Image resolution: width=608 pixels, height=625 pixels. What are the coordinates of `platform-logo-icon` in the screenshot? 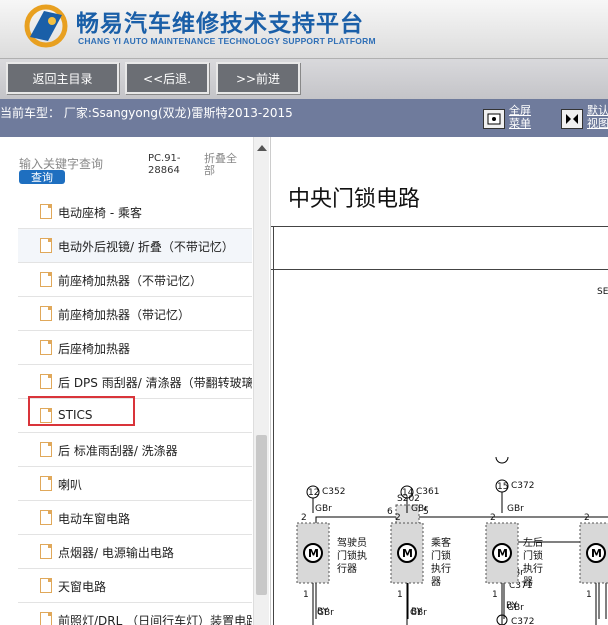 It's located at (46, 26).